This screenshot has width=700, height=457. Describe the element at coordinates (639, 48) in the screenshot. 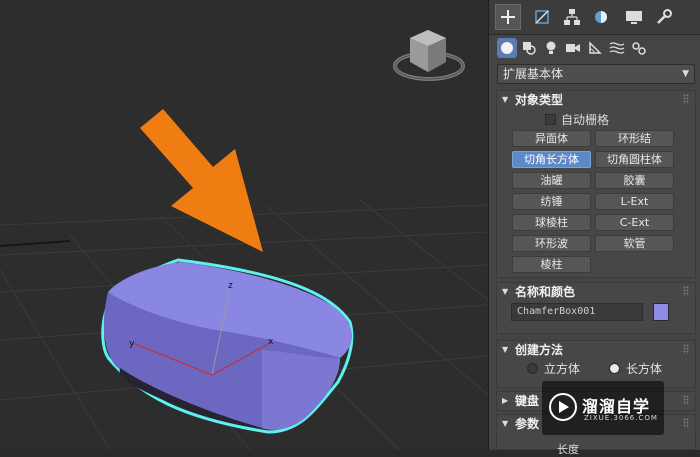

I see `systems-icon` at that location.